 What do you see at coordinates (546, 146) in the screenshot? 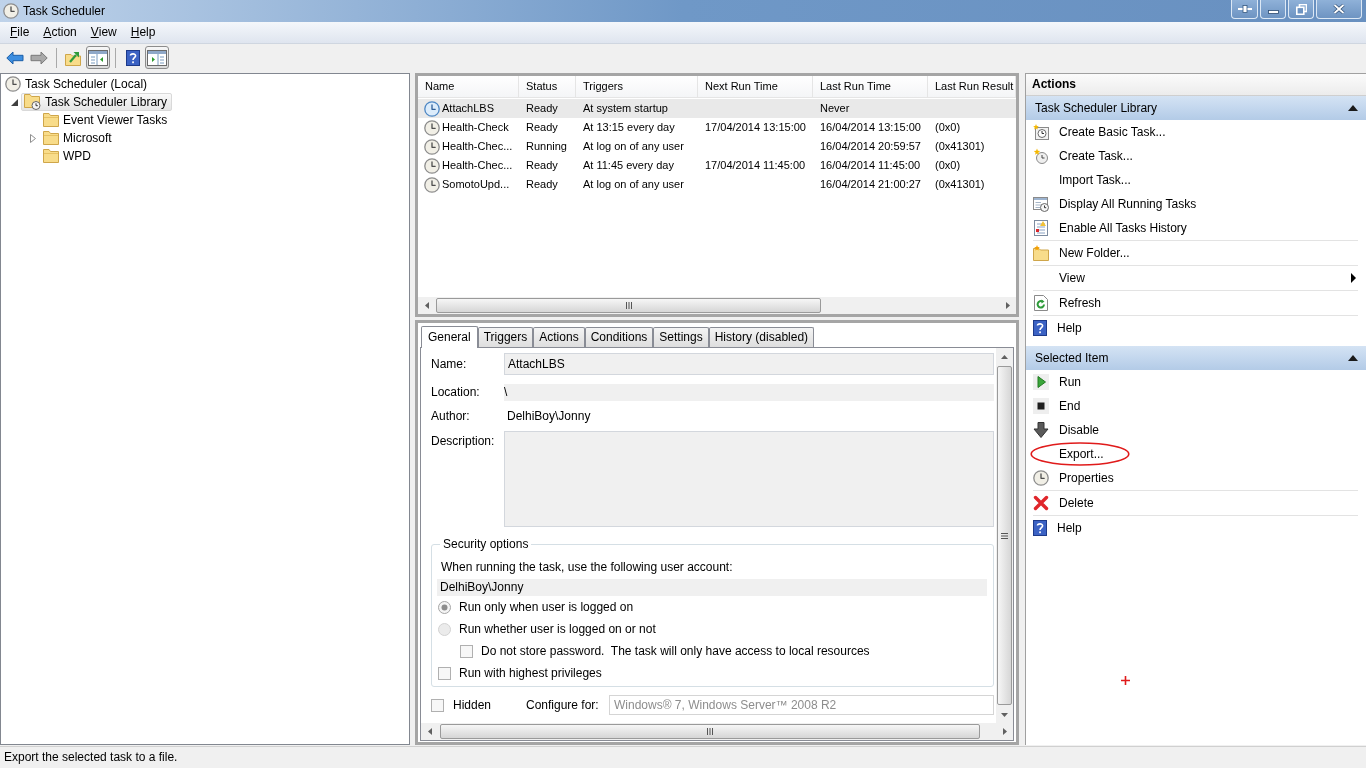
I see `table-cell: Running` at bounding box center [546, 146].